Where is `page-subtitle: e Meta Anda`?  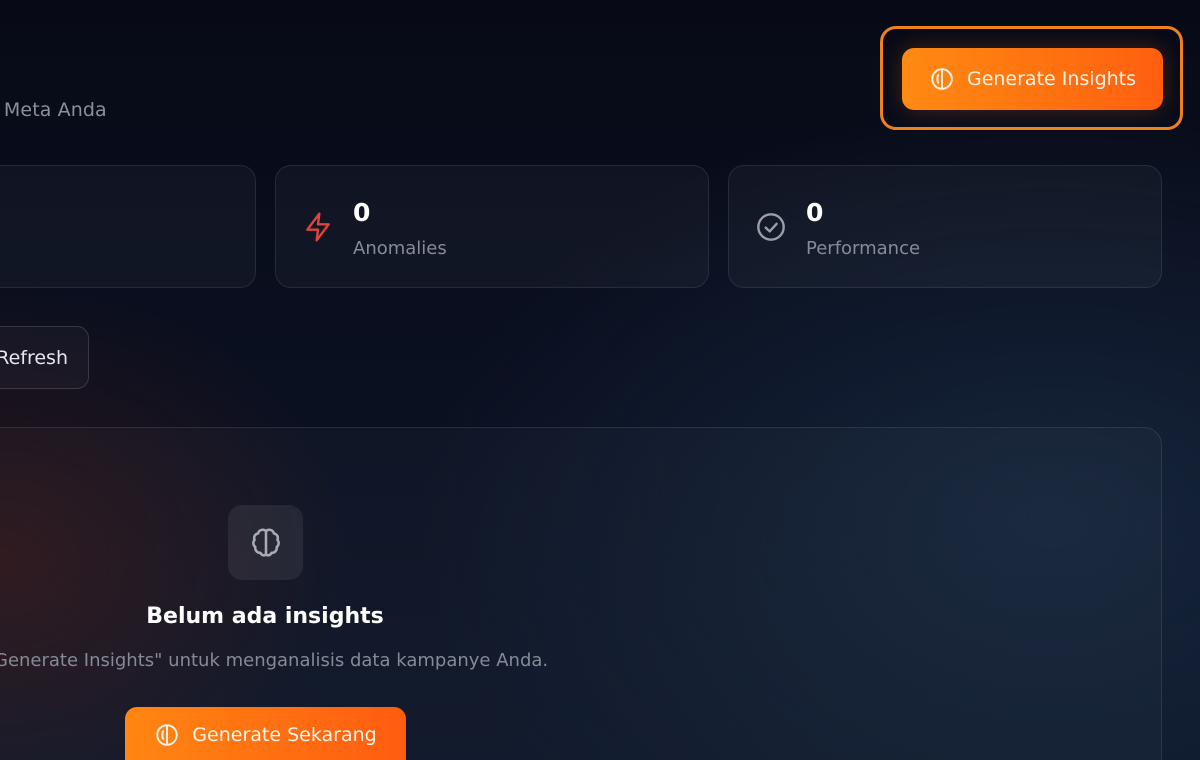 page-subtitle: e Meta Anda is located at coordinates (53, 110).